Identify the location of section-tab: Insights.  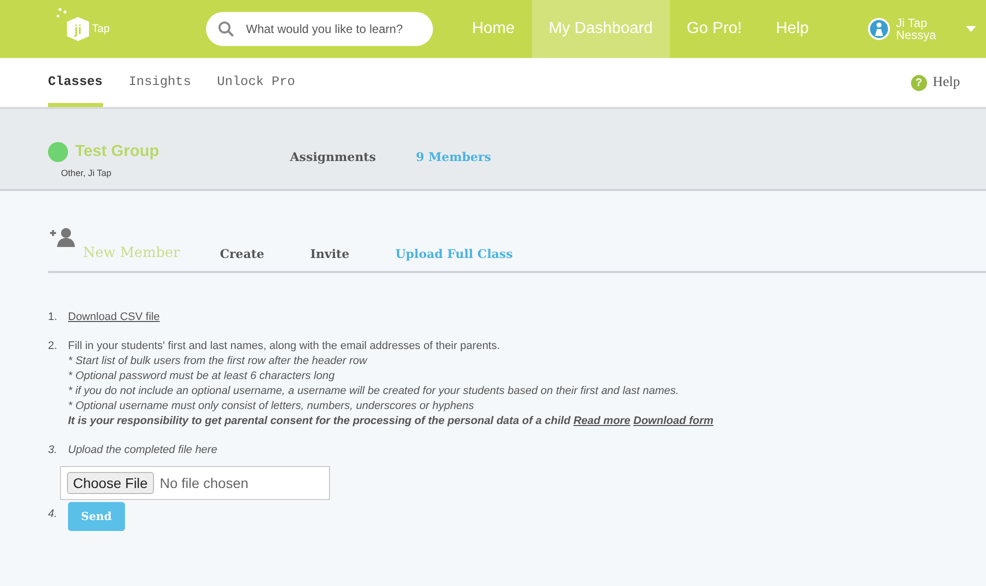
(160, 82).